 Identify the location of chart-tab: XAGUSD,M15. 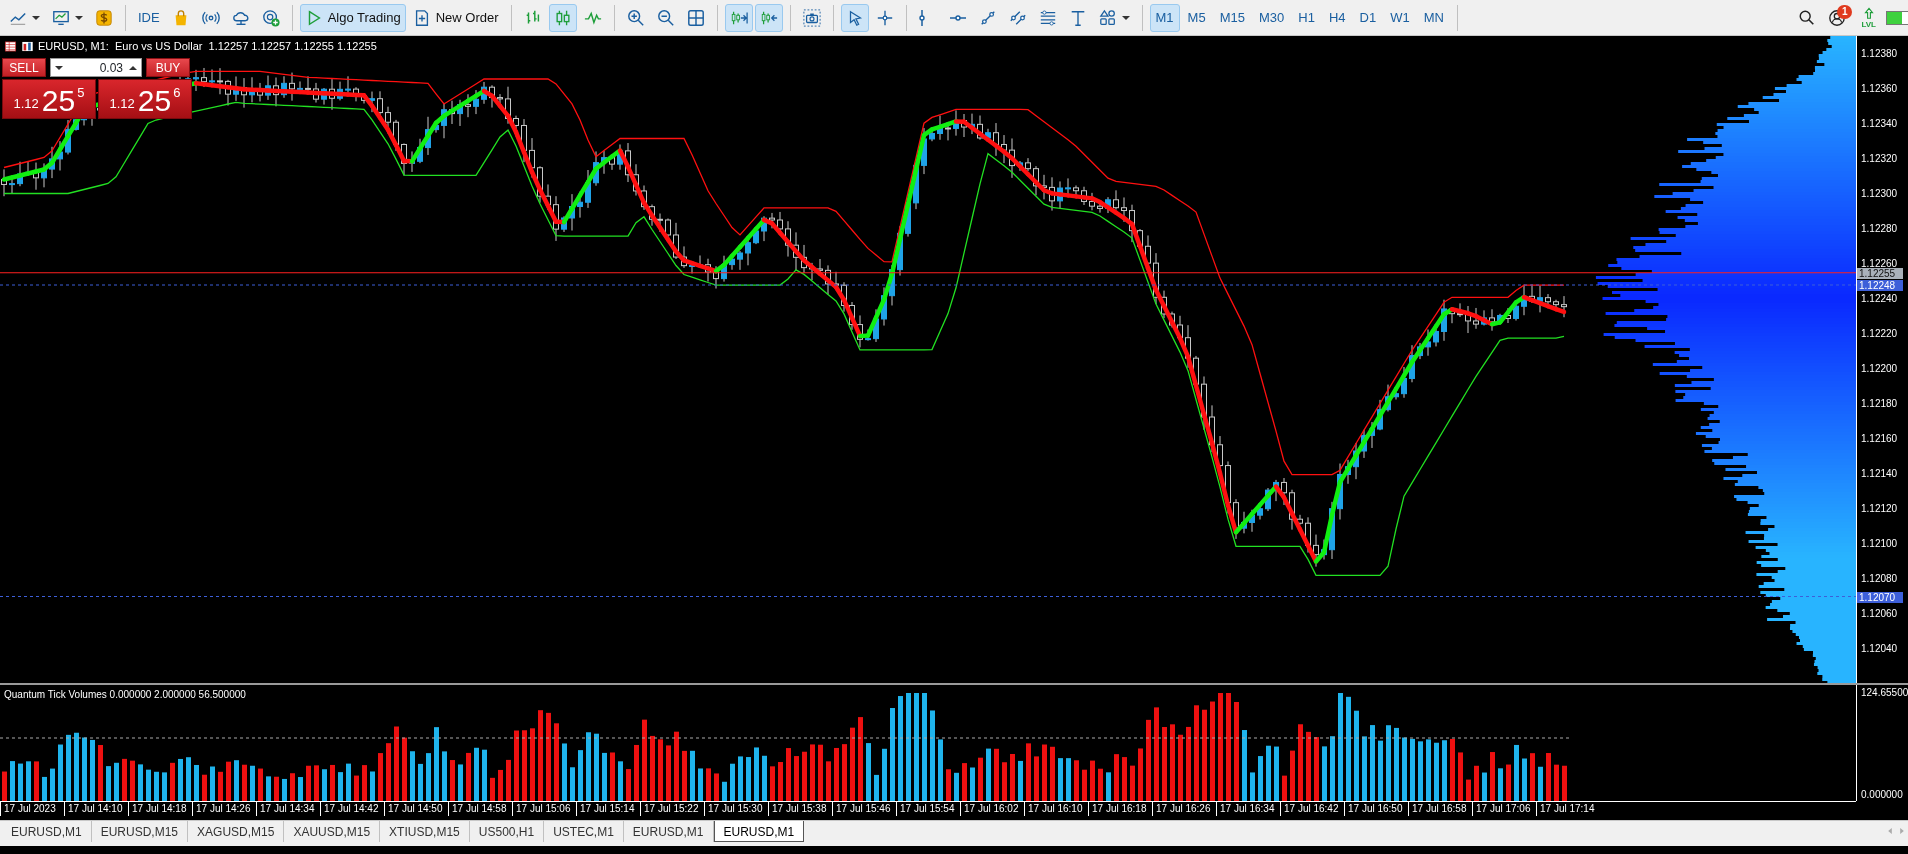
(236, 831).